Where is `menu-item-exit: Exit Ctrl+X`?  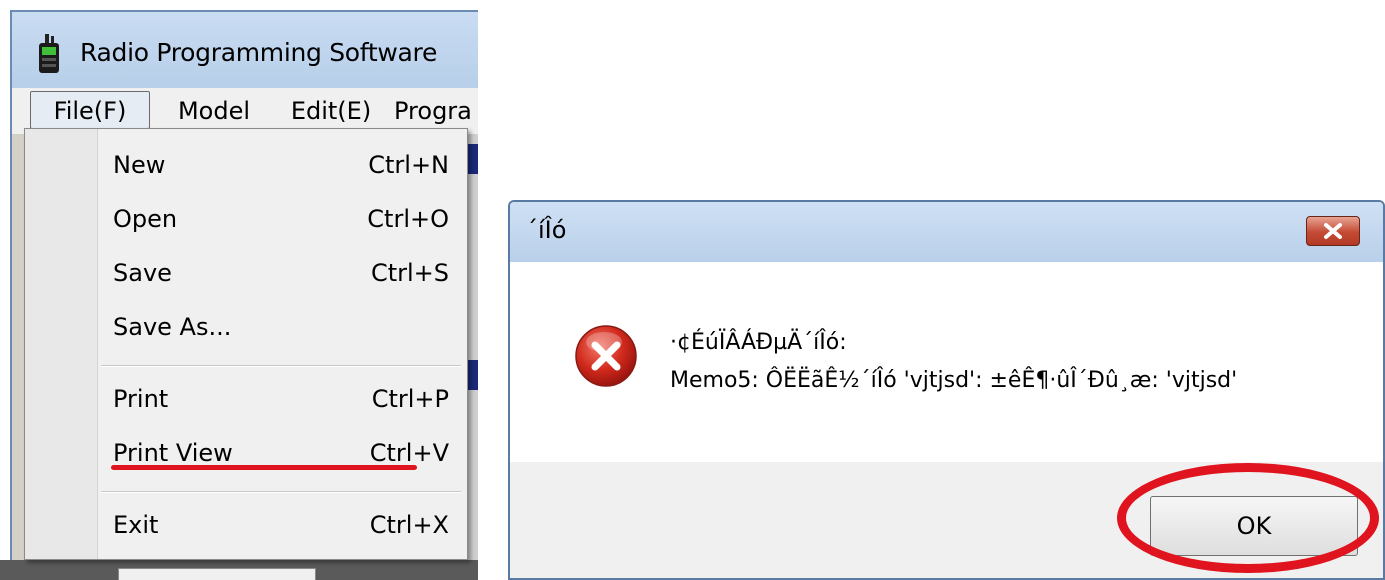 menu-item-exit: Exit Ctrl+X is located at coordinates (279, 527).